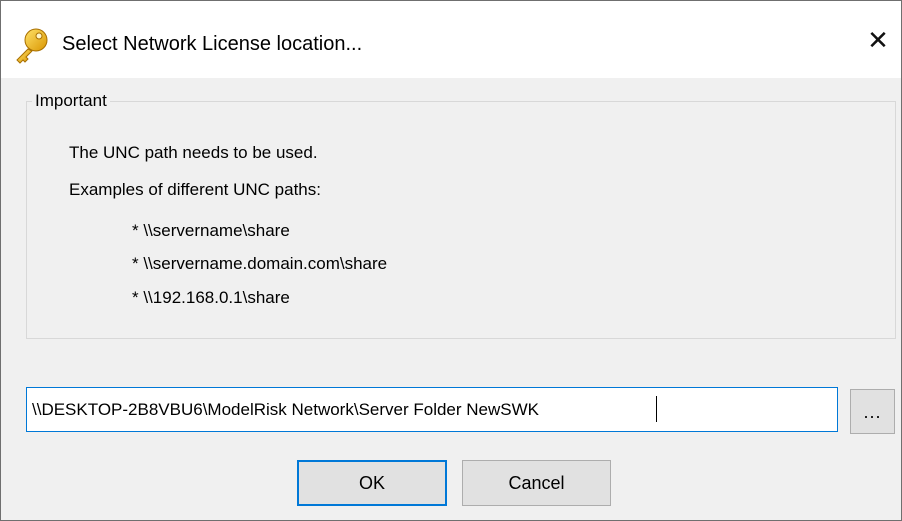 This screenshot has height=521, width=902. I want to click on cancel-button: Cancel, so click(536, 483).